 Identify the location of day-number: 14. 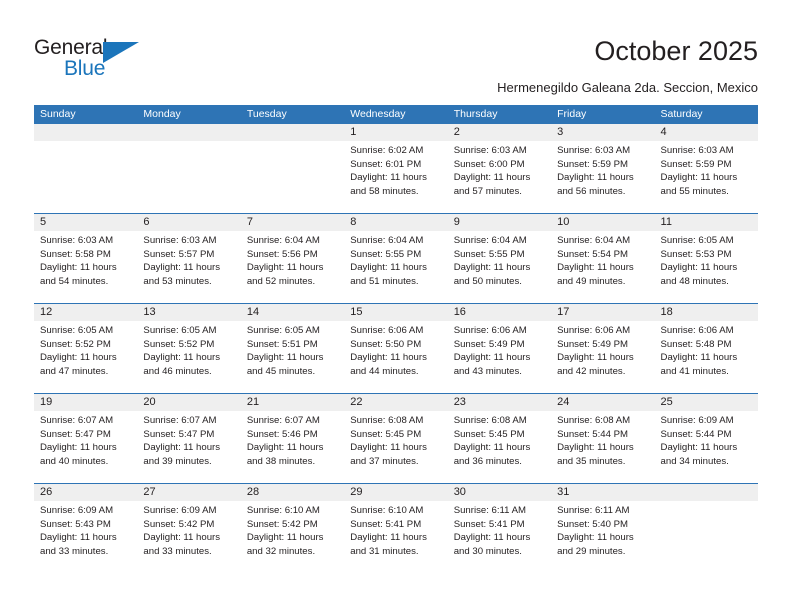
(253, 312).